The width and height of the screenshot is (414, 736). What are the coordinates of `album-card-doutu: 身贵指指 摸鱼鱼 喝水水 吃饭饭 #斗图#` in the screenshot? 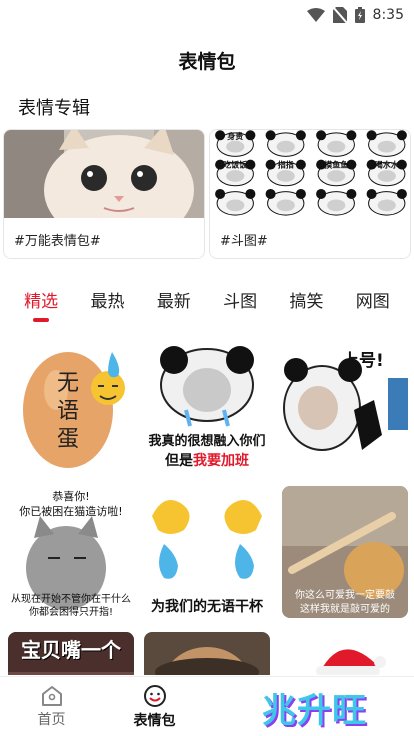 It's located at (310, 194).